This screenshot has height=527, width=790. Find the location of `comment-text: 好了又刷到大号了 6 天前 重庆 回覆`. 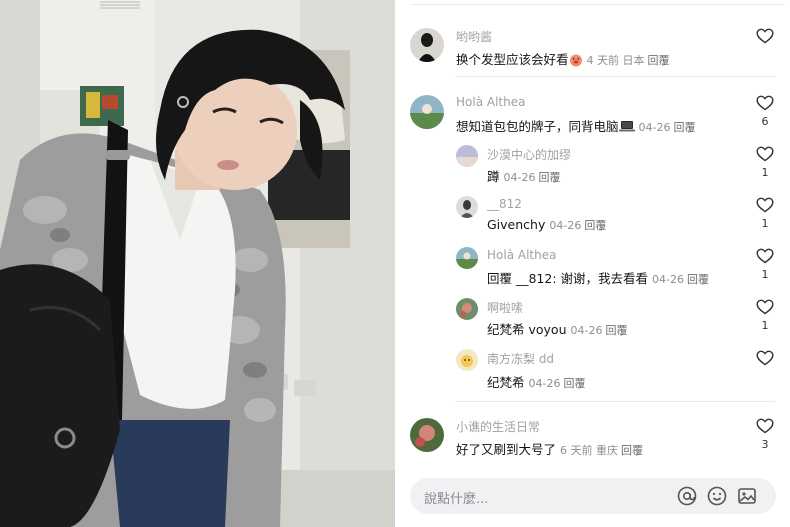

comment-text: 好了又刷到大号了 6 天前 重庆 回覆 is located at coordinates (549, 448).